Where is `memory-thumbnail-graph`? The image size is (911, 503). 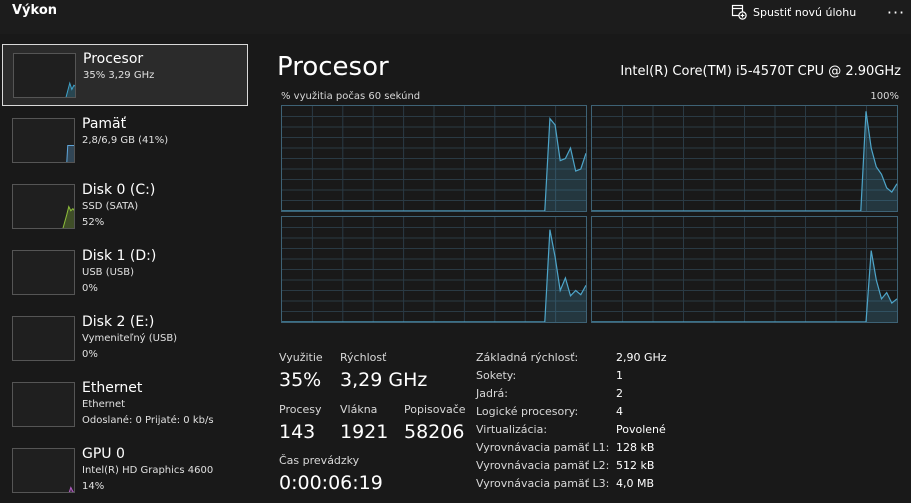 memory-thumbnail-graph is located at coordinates (43, 140).